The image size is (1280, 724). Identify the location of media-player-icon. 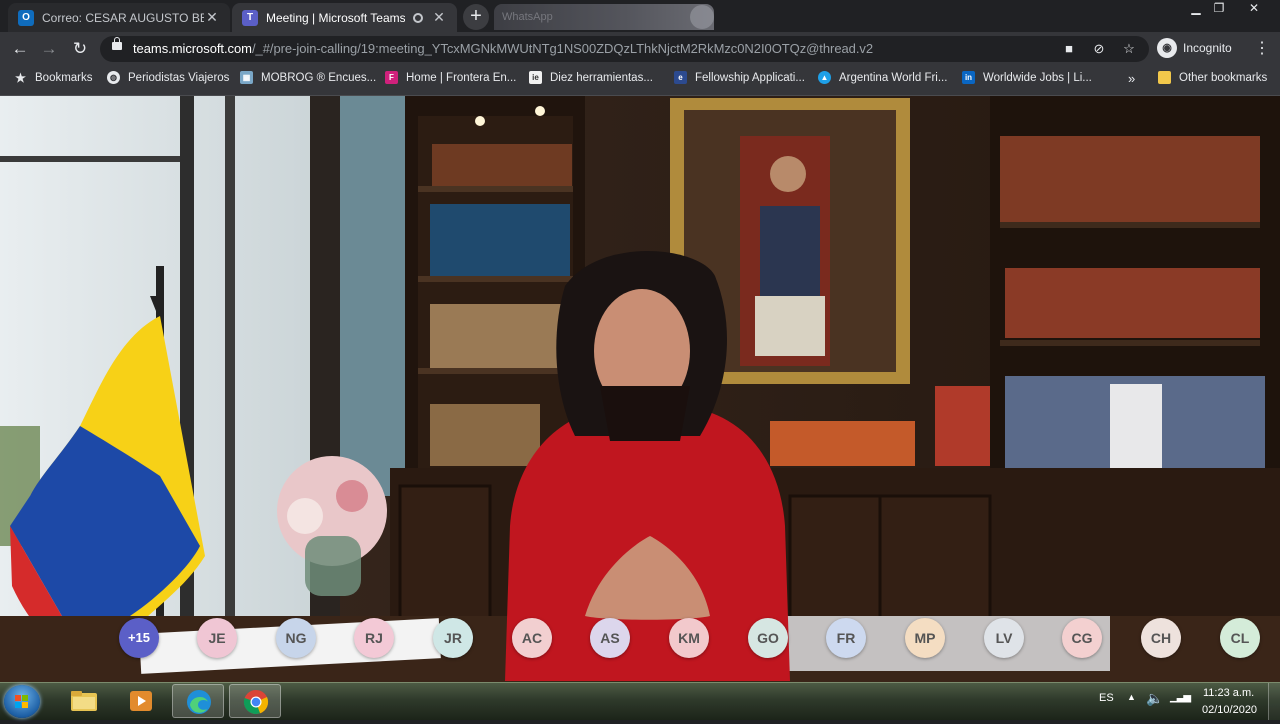
(141, 701).